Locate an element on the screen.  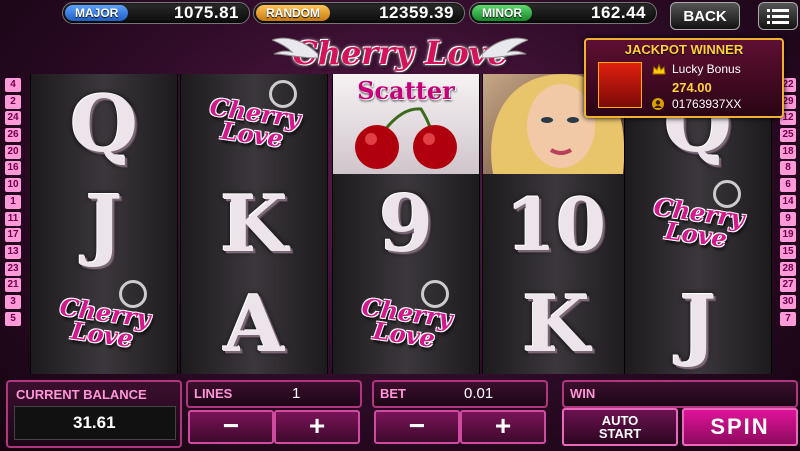
bet-label: BET is located at coordinates (393, 393).